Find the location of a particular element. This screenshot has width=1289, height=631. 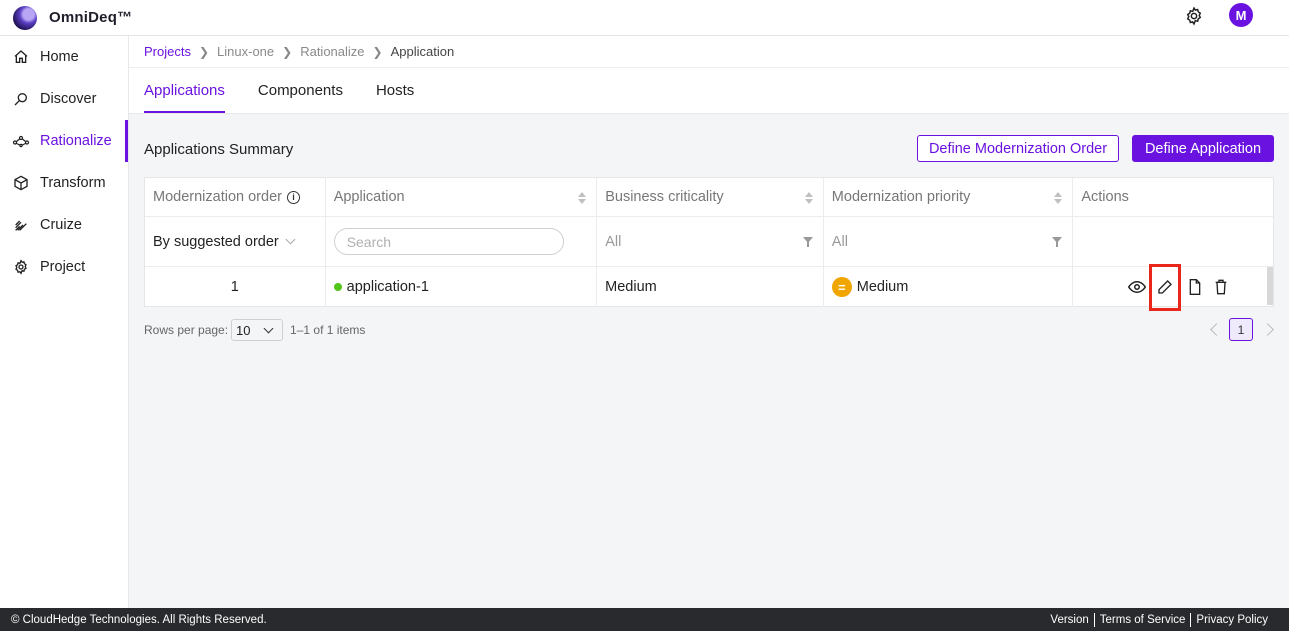

column-header-business-criticality: Business criticality is located at coordinates (710, 197).